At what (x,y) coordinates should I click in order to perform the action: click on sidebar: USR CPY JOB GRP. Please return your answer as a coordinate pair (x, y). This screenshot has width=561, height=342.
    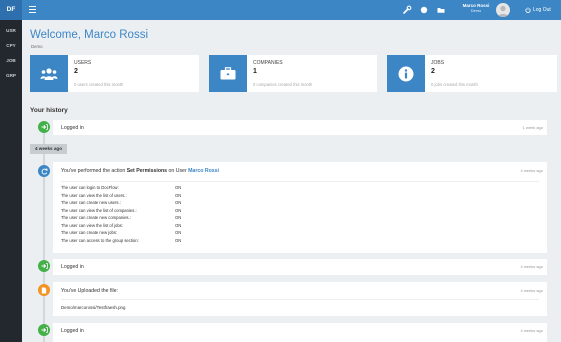
    Looking at the image, I should click on (11, 181).